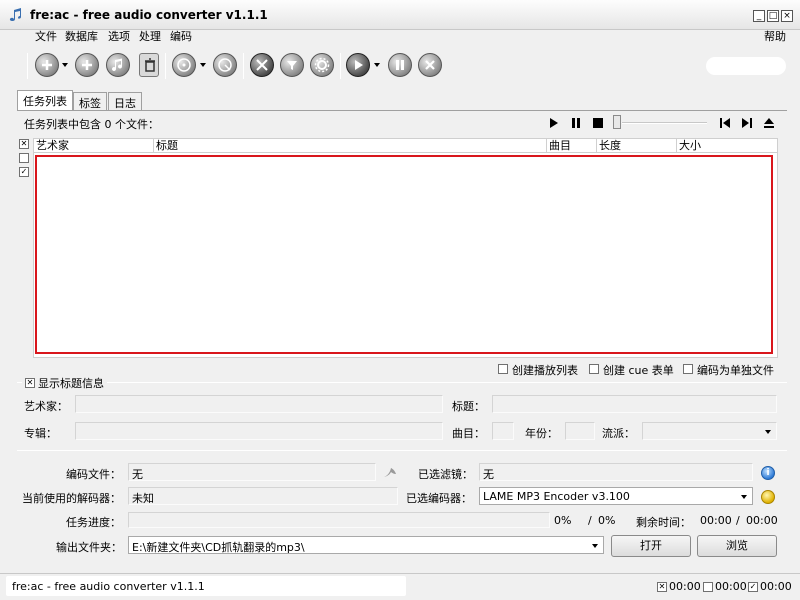 The width and height of the screenshot is (800, 600). Describe the element at coordinates (184, 65) in the screenshot. I see `cd-read-icon` at that location.